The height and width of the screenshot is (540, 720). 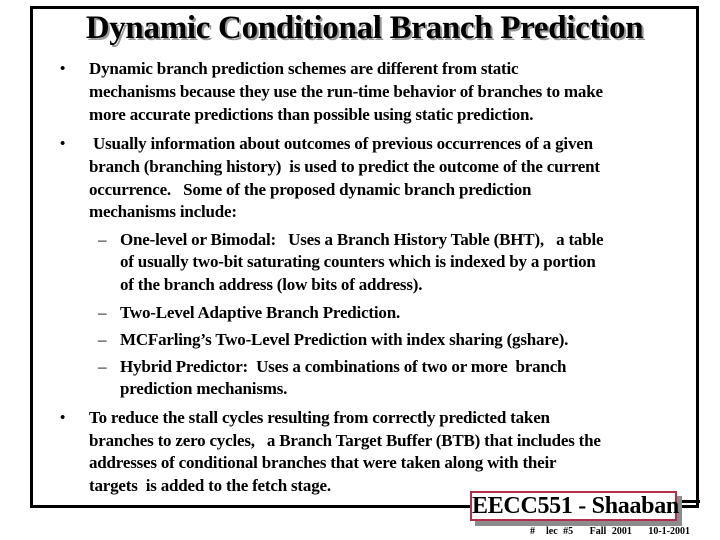 I want to click on sub-item-4-line-2: prediction mechanisms., so click(x=204, y=388).